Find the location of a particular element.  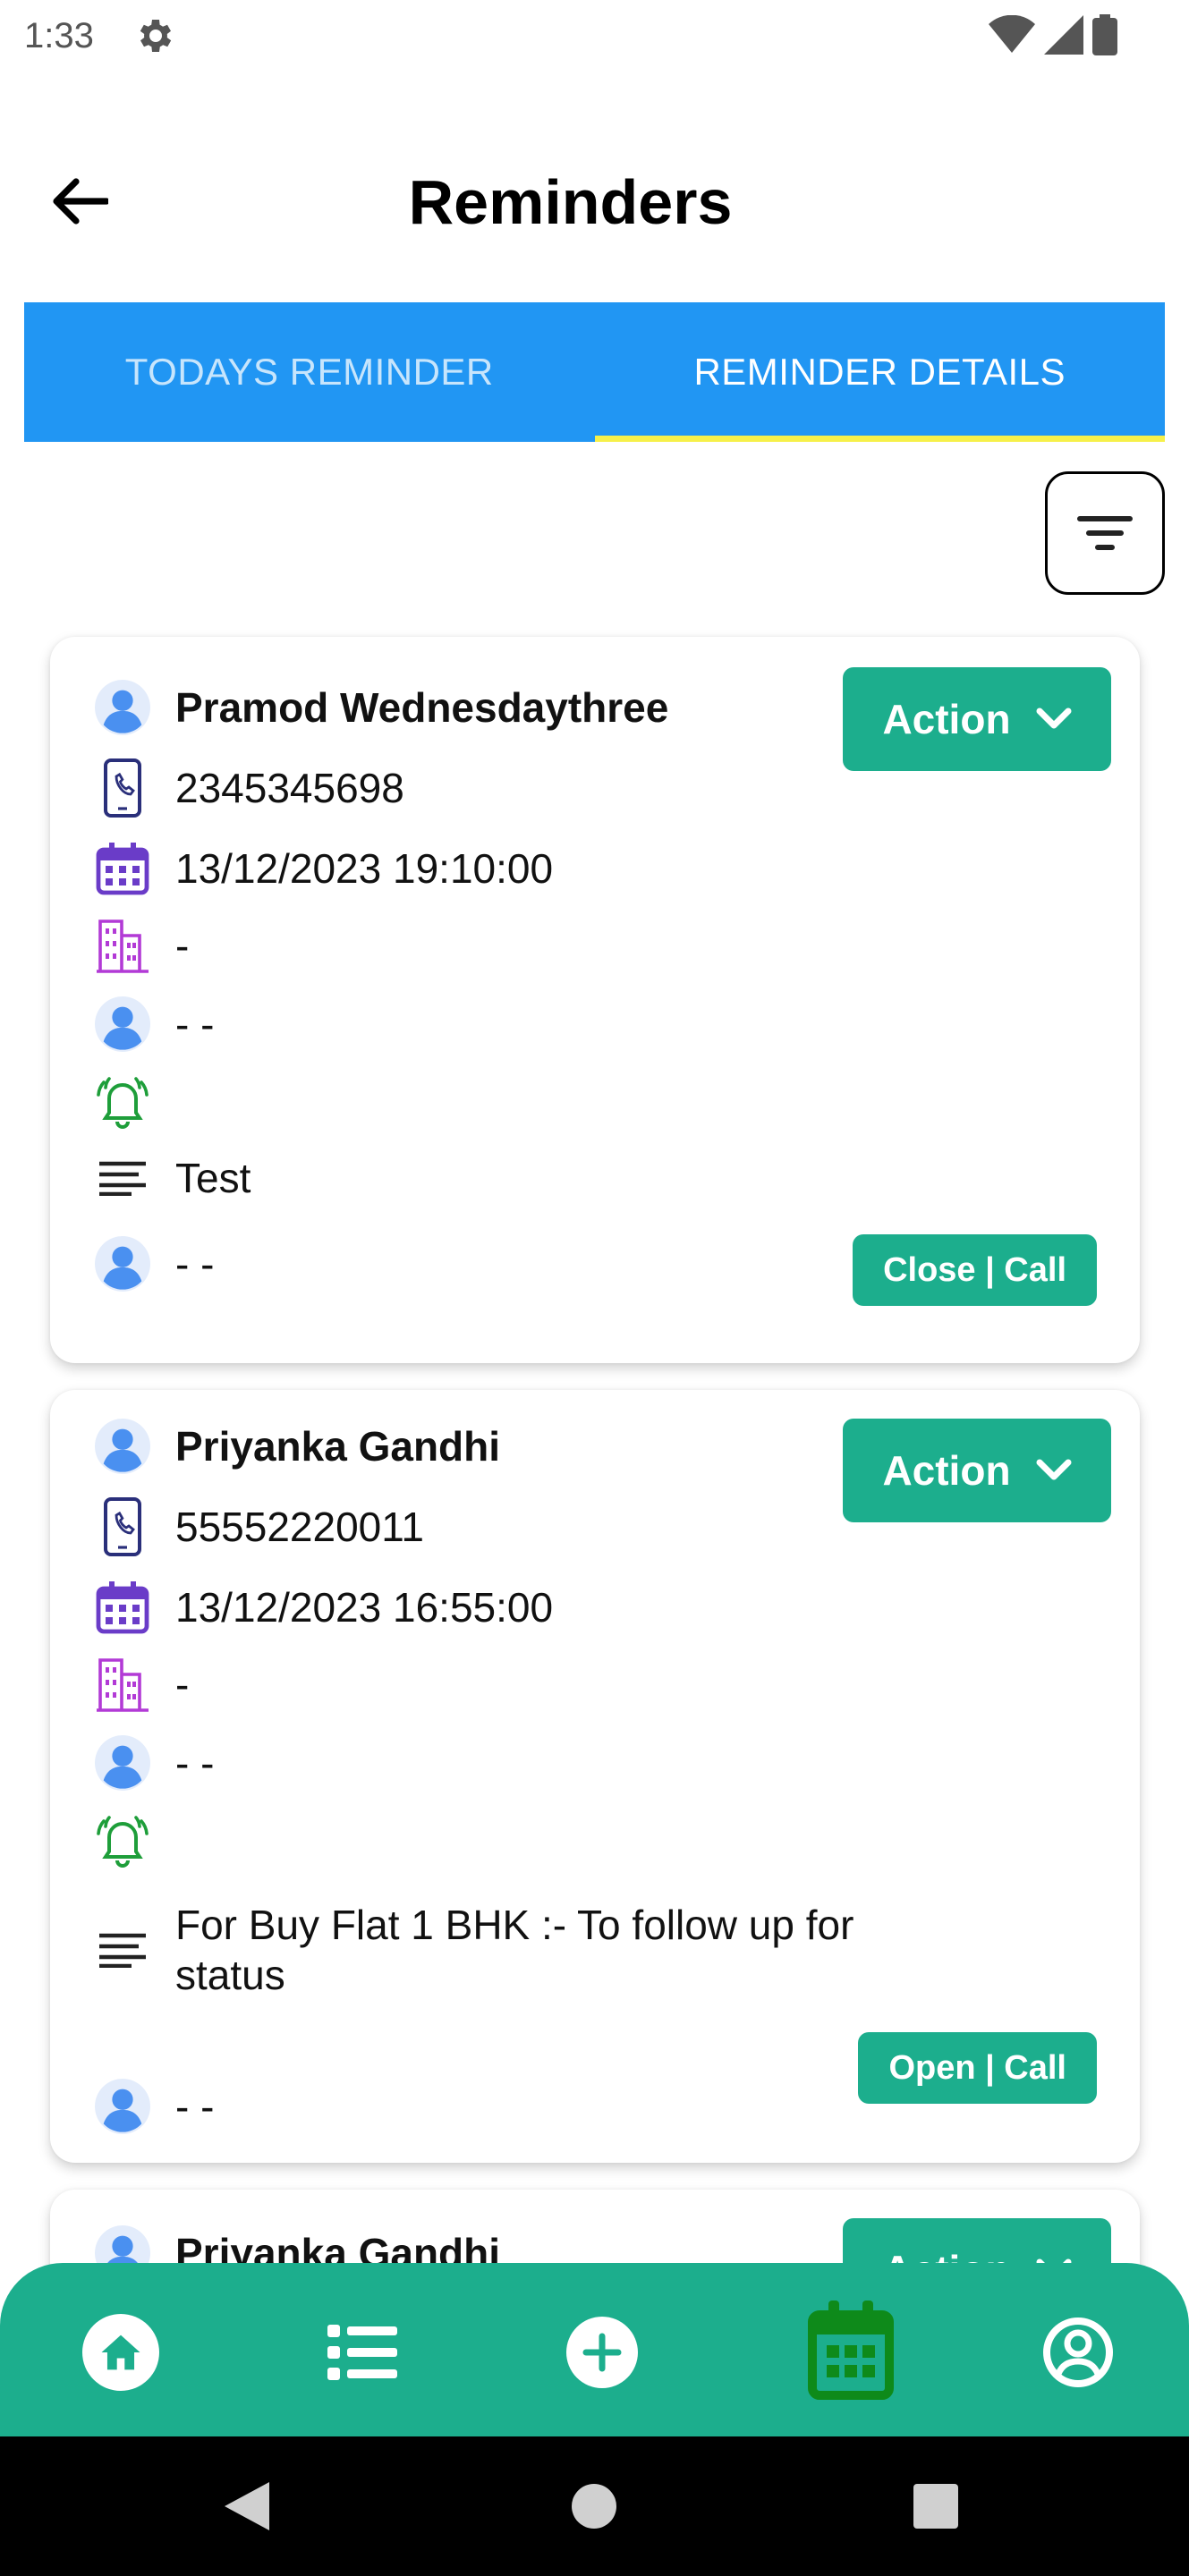

user-circle-icon is located at coordinates (1078, 2352).